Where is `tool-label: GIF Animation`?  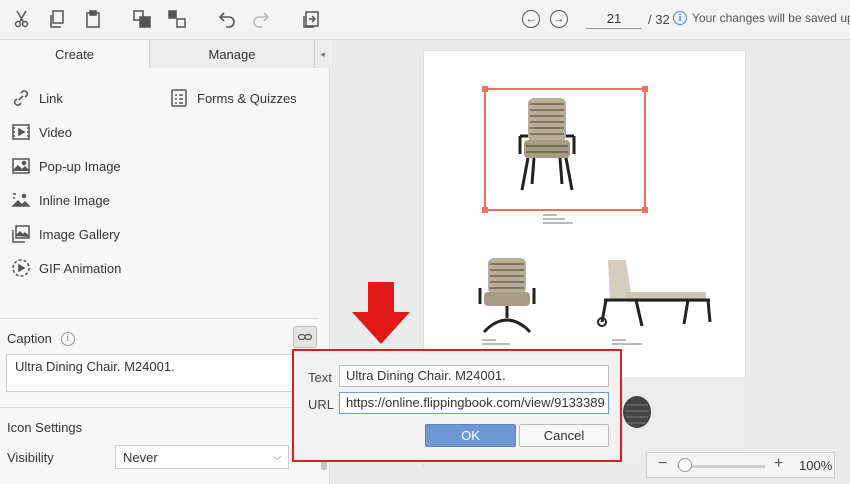
tool-label: GIF Animation is located at coordinates (80, 268).